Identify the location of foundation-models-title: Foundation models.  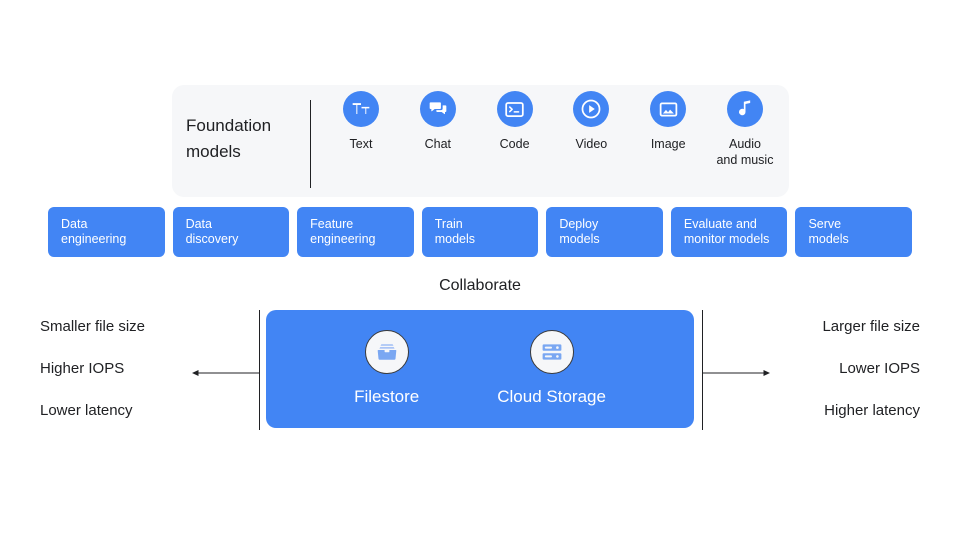
(251, 139).